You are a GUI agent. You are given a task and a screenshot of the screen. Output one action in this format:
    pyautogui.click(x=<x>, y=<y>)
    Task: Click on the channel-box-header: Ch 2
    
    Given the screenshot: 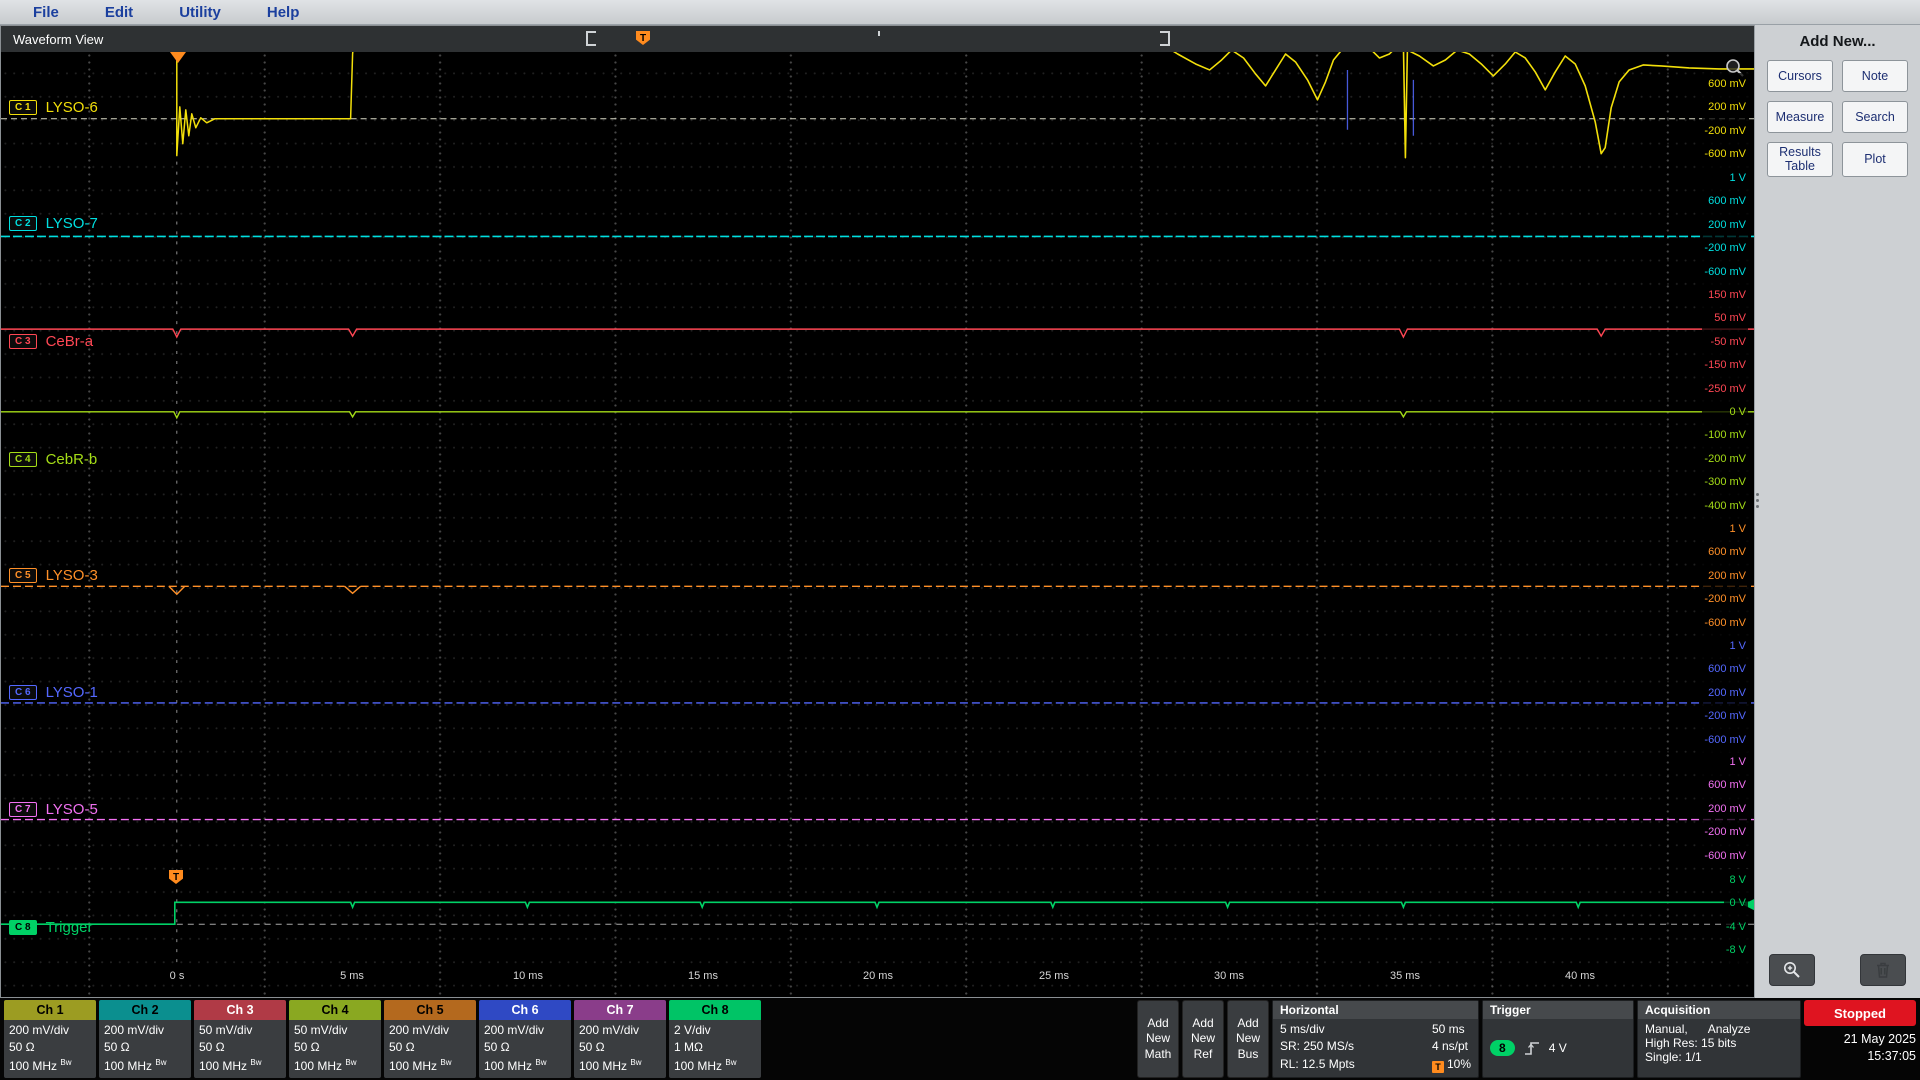 What is the action you would take?
    pyautogui.click(x=145, y=1010)
    